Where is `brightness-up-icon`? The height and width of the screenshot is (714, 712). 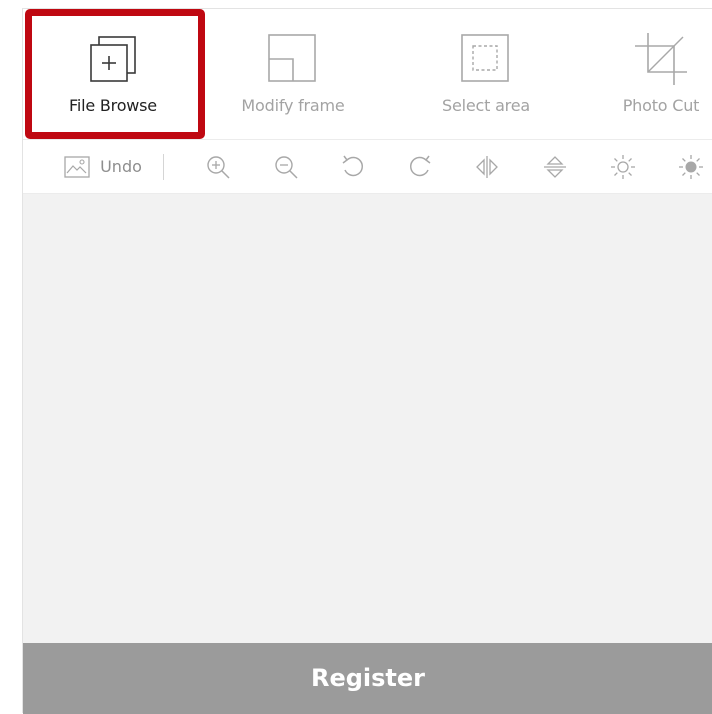 brightness-up-icon is located at coordinates (691, 166).